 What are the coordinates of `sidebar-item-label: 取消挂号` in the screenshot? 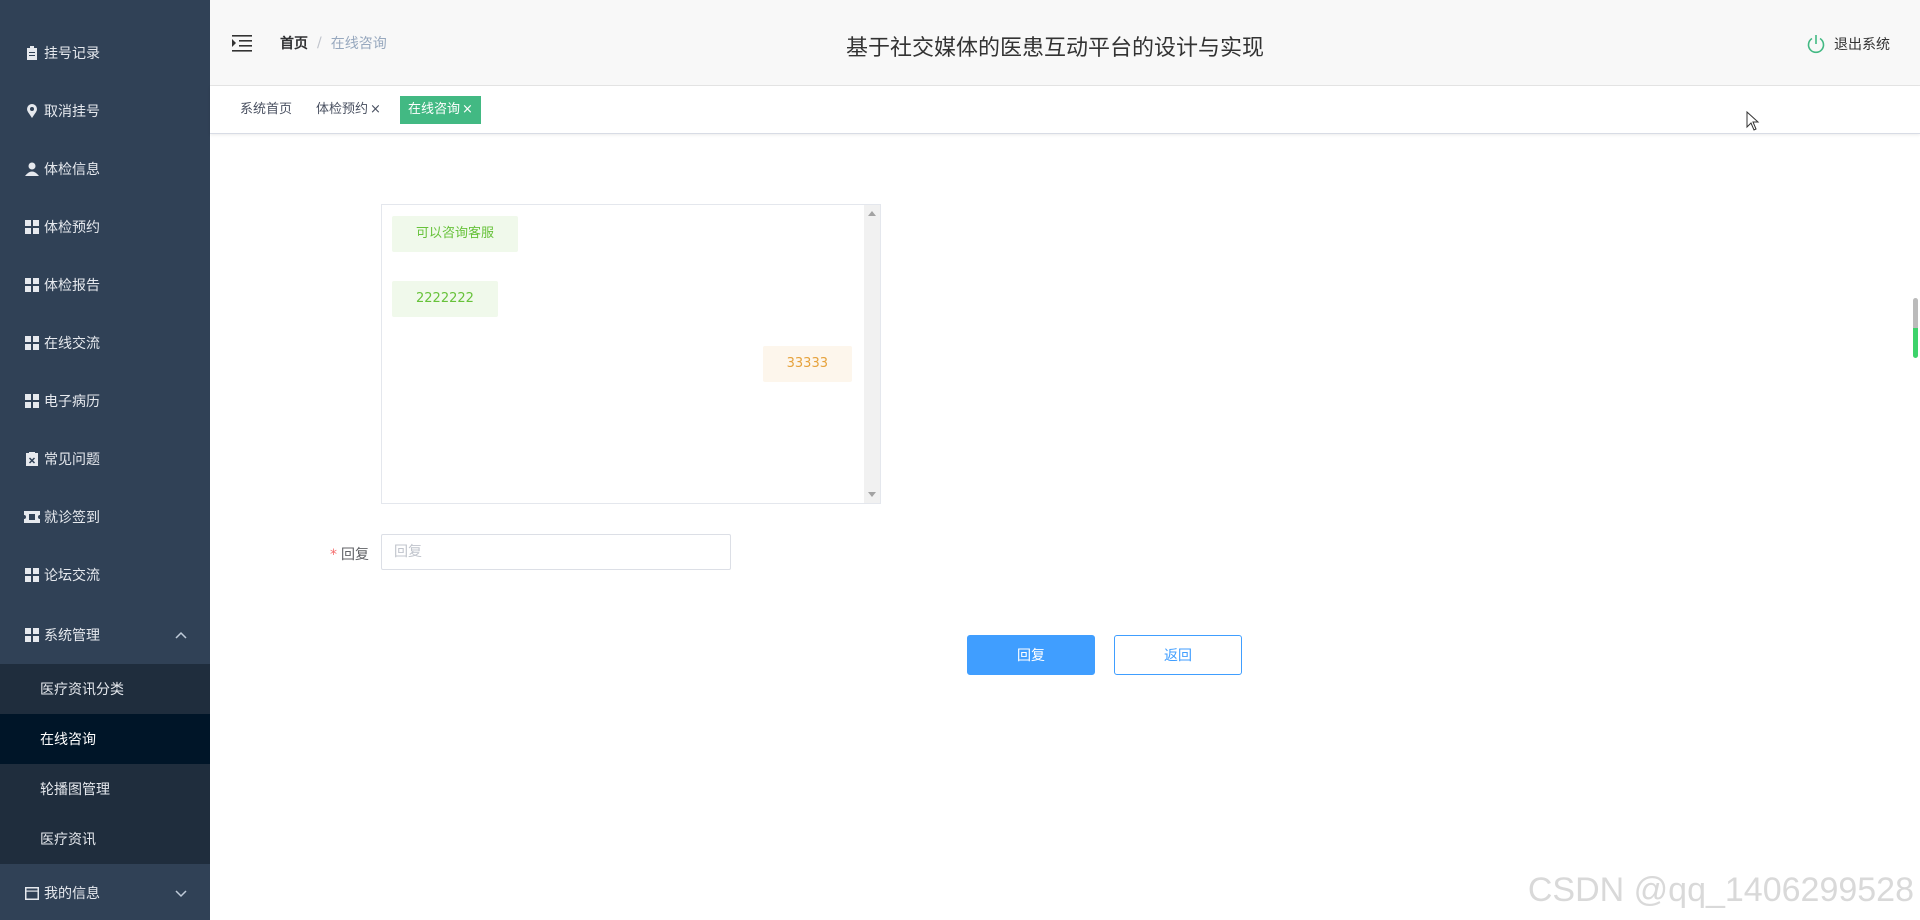 It's located at (72, 112).